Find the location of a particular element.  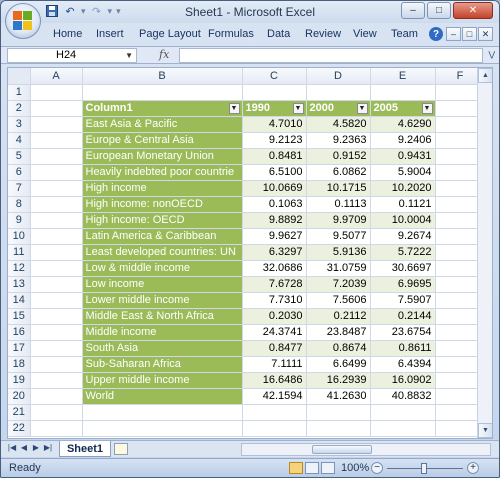

cell-b6: Heavily indebted poor countrie is located at coordinates (162, 172).